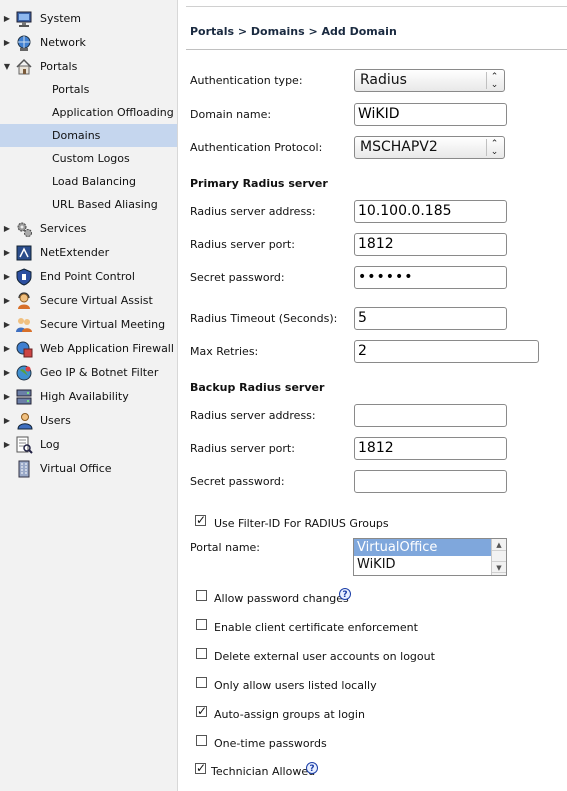  What do you see at coordinates (201, 624) in the screenshot?
I see `client-cert-enforcement-checkbox` at bounding box center [201, 624].